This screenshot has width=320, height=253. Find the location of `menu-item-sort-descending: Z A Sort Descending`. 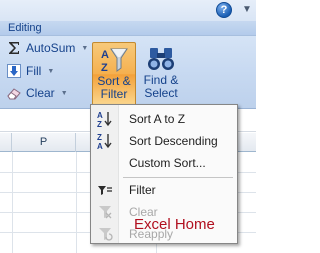

menu-item-sort-descending: Z A Sort Descending is located at coordinates (164, 141).